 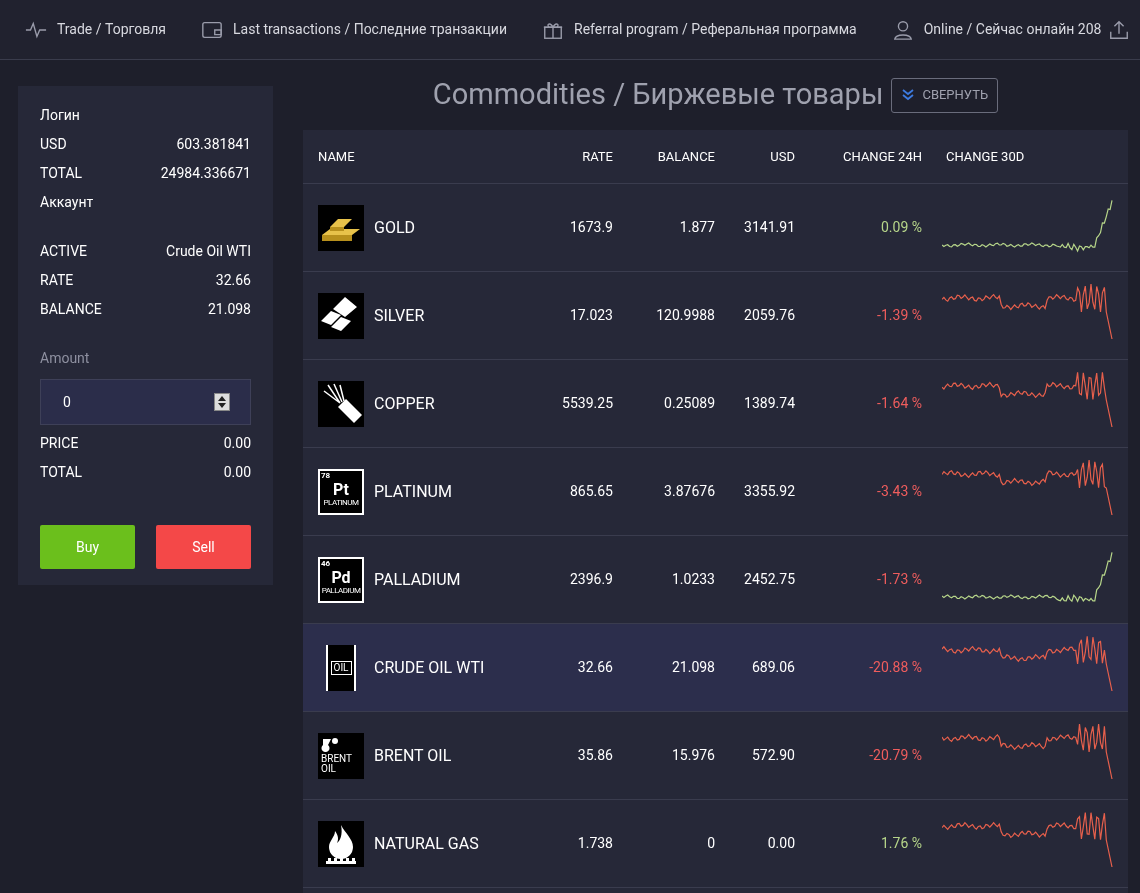 What do you see at coordinates (900, 843) in the screenshot?
I see `change-cell-text: 1.76 %` at bounding box center [900, 843].